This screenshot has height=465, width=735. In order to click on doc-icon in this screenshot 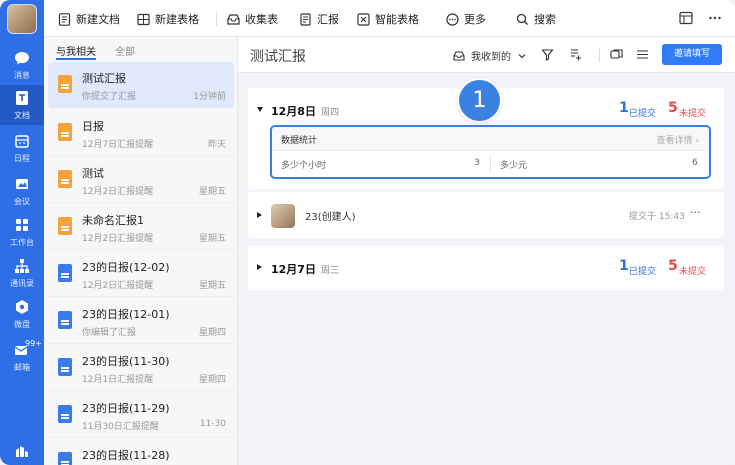, I will do `click(64, 19)`.